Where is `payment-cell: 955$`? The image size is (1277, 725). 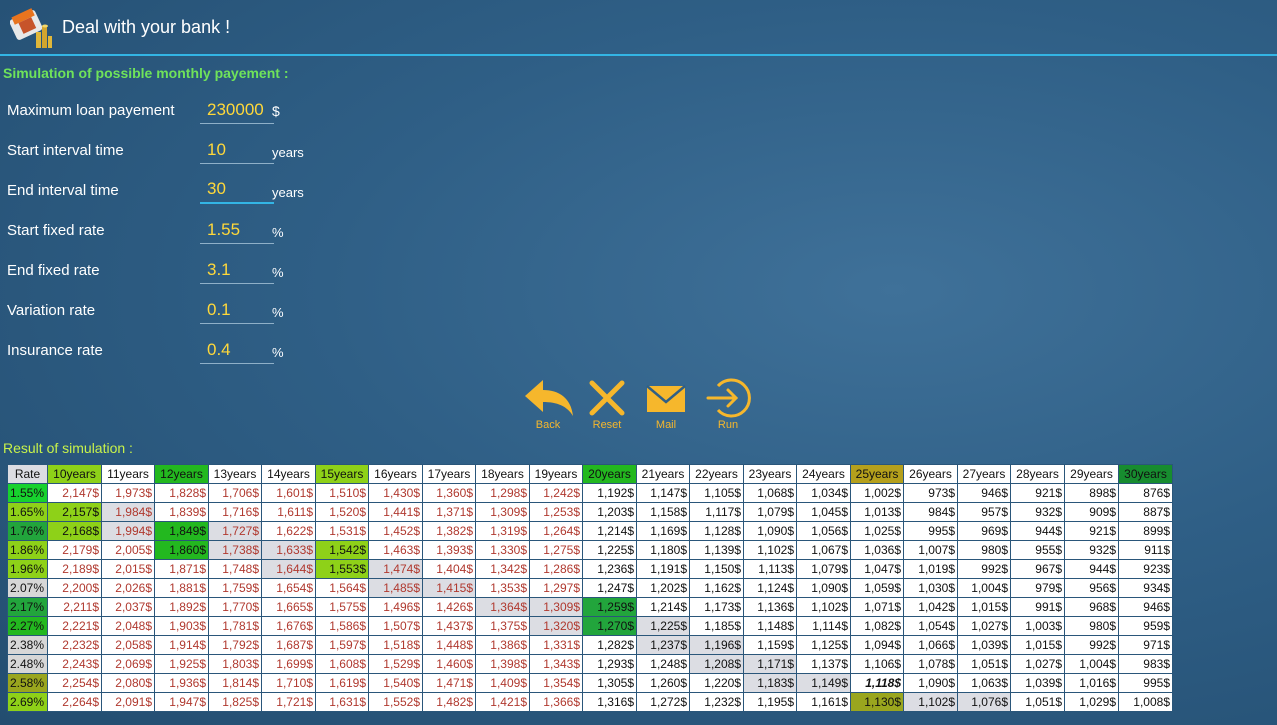 payment-cell: 955$ is located at coordinates (1037, 550).